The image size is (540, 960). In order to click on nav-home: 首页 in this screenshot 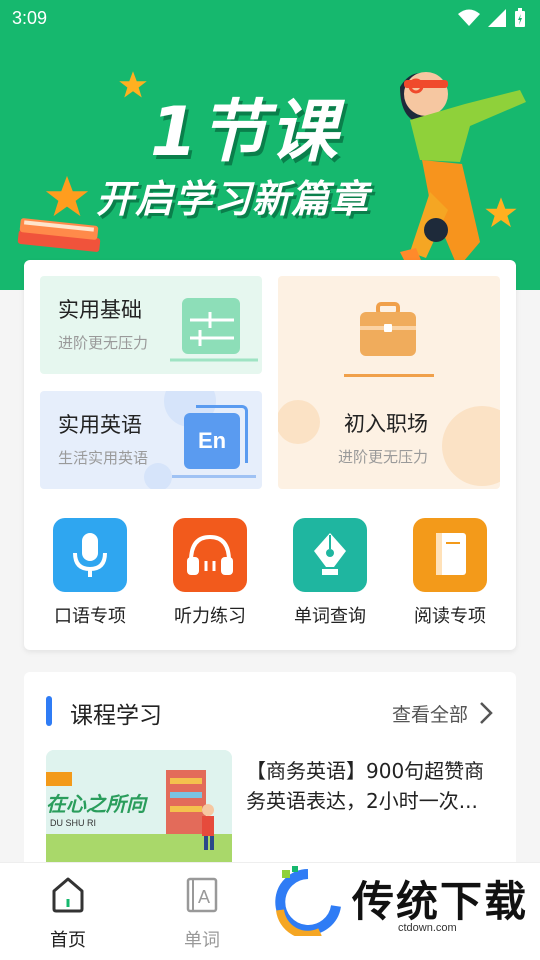, I will do `click(68, 913)`.